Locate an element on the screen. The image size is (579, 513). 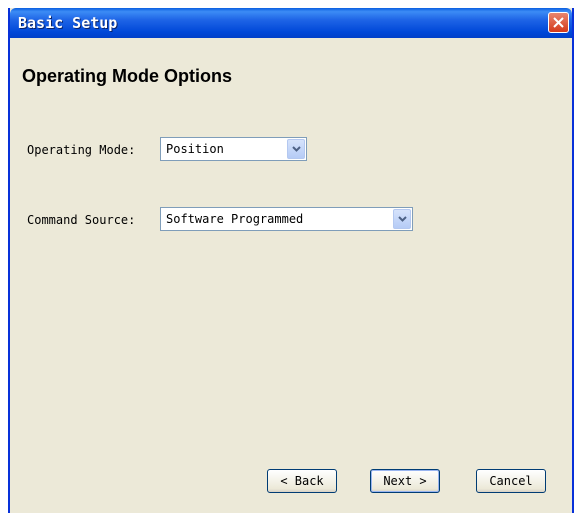
command-source-value: Software Programmed is located at coordinates (235, 219).